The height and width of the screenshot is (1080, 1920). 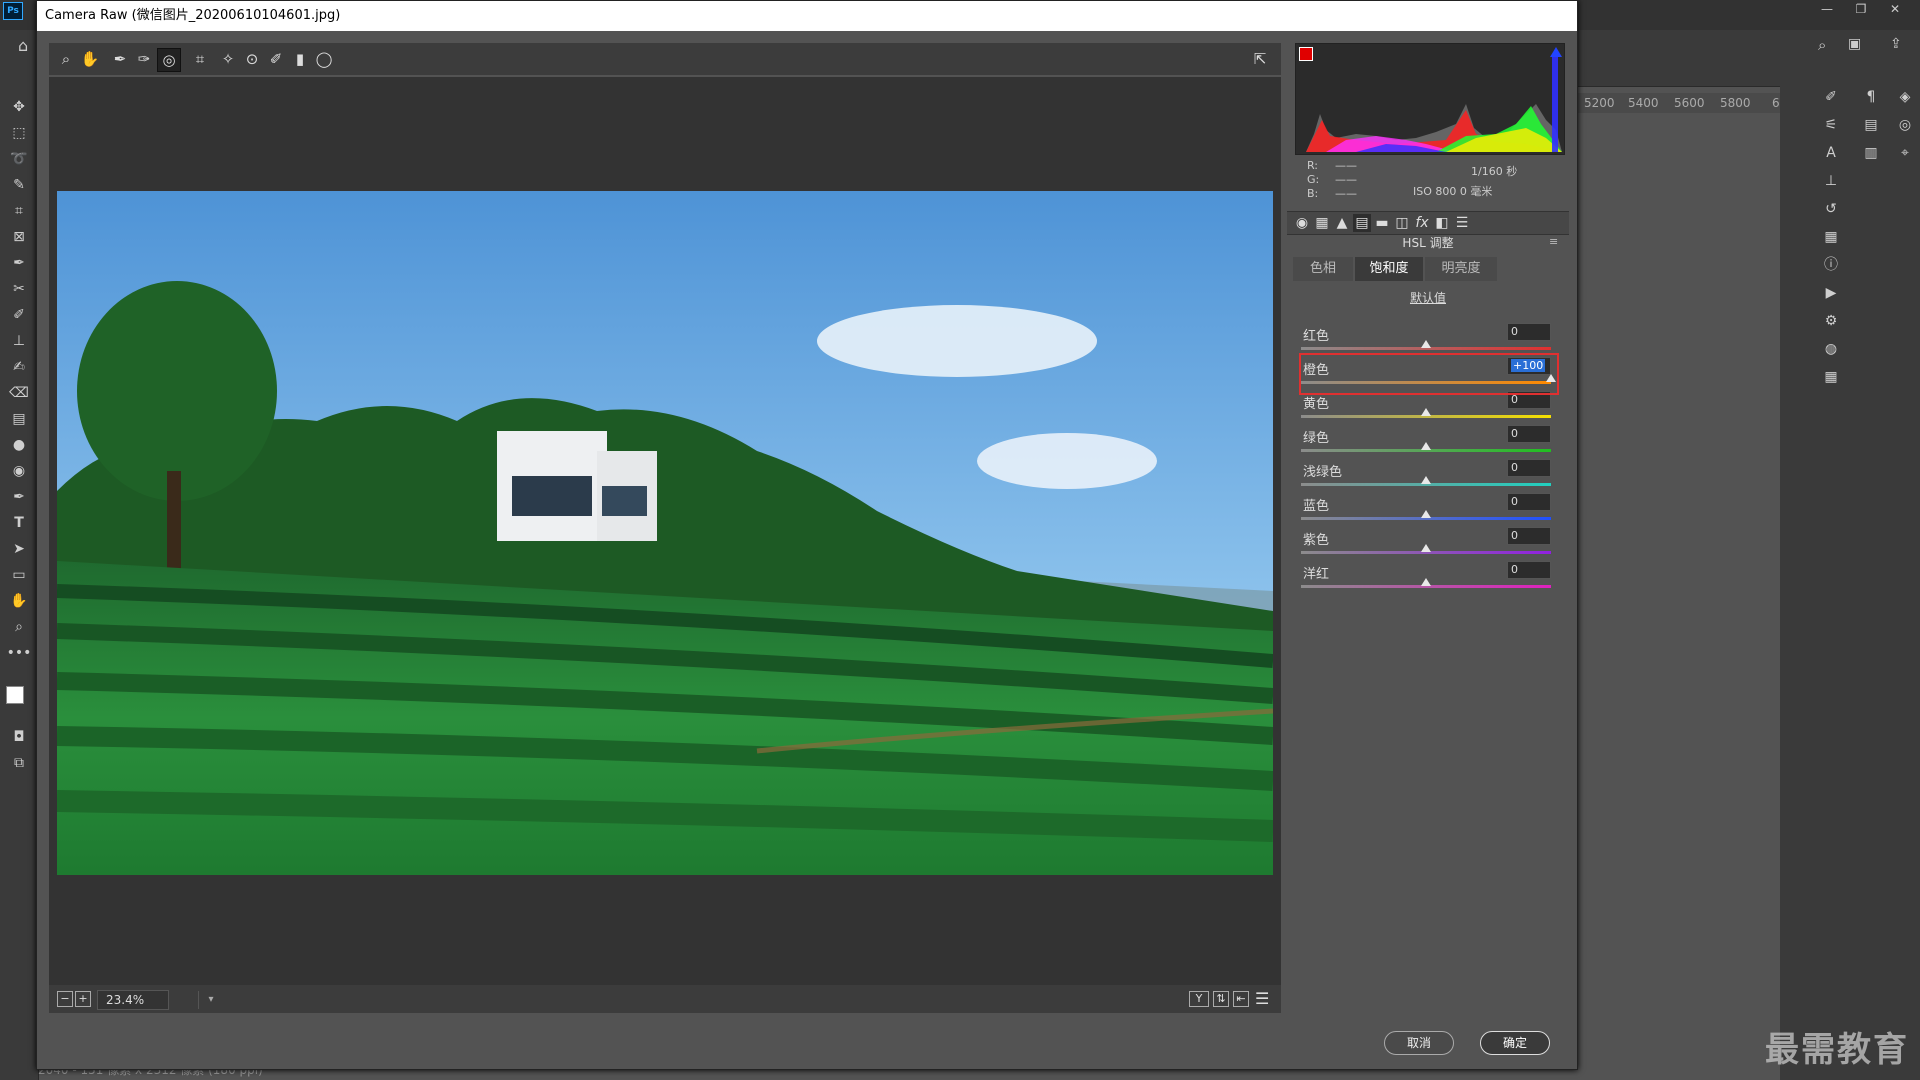 I want to click on dodge-tool-icon: ◉, so click(x=19, y=471).